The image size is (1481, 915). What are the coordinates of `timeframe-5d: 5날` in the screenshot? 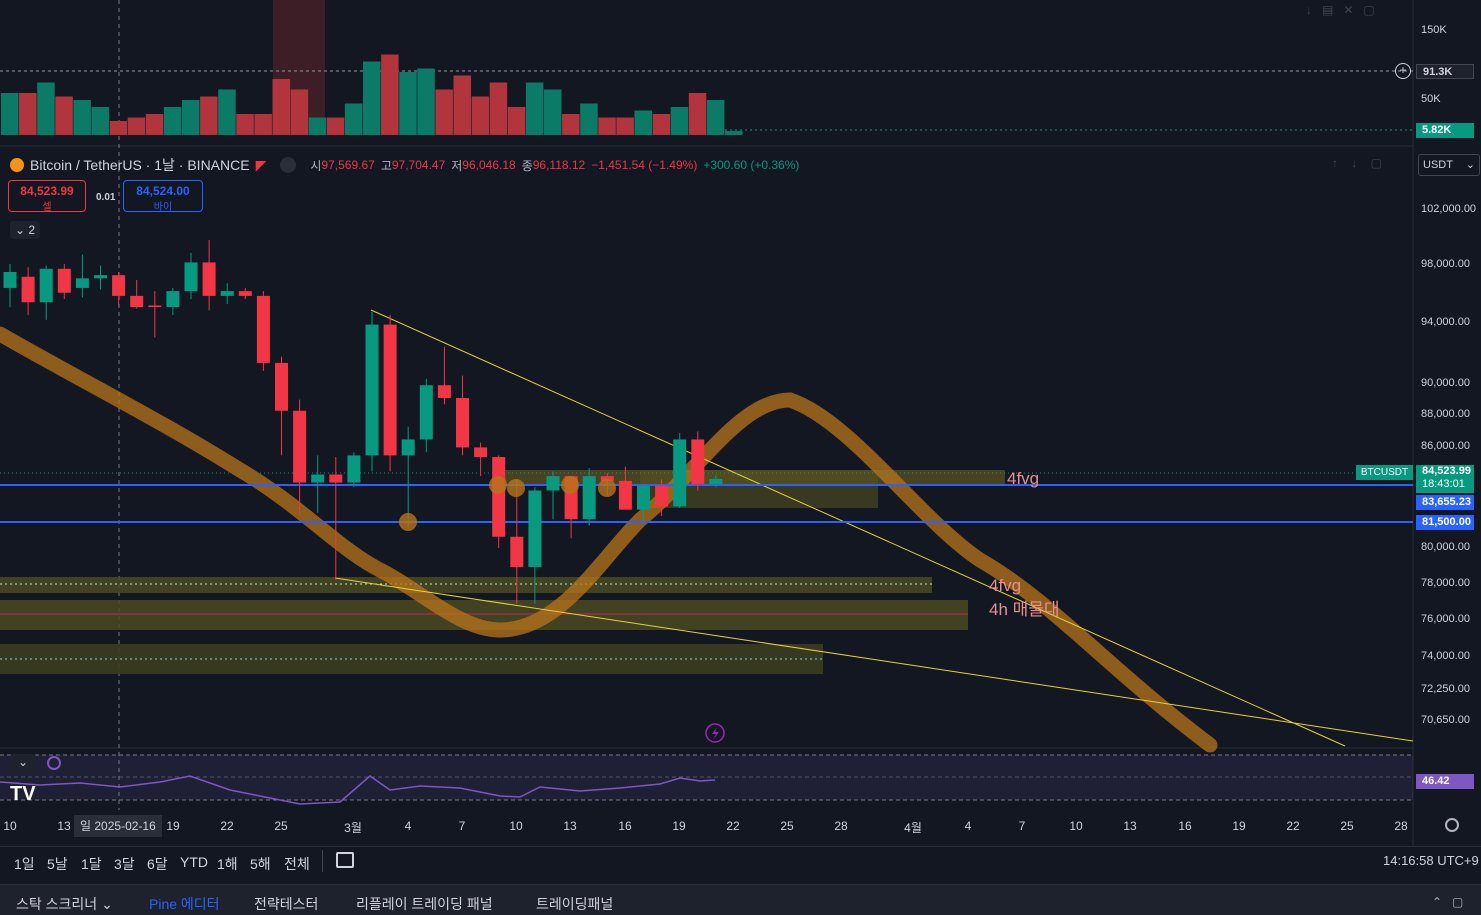 It's located at (57, 864).